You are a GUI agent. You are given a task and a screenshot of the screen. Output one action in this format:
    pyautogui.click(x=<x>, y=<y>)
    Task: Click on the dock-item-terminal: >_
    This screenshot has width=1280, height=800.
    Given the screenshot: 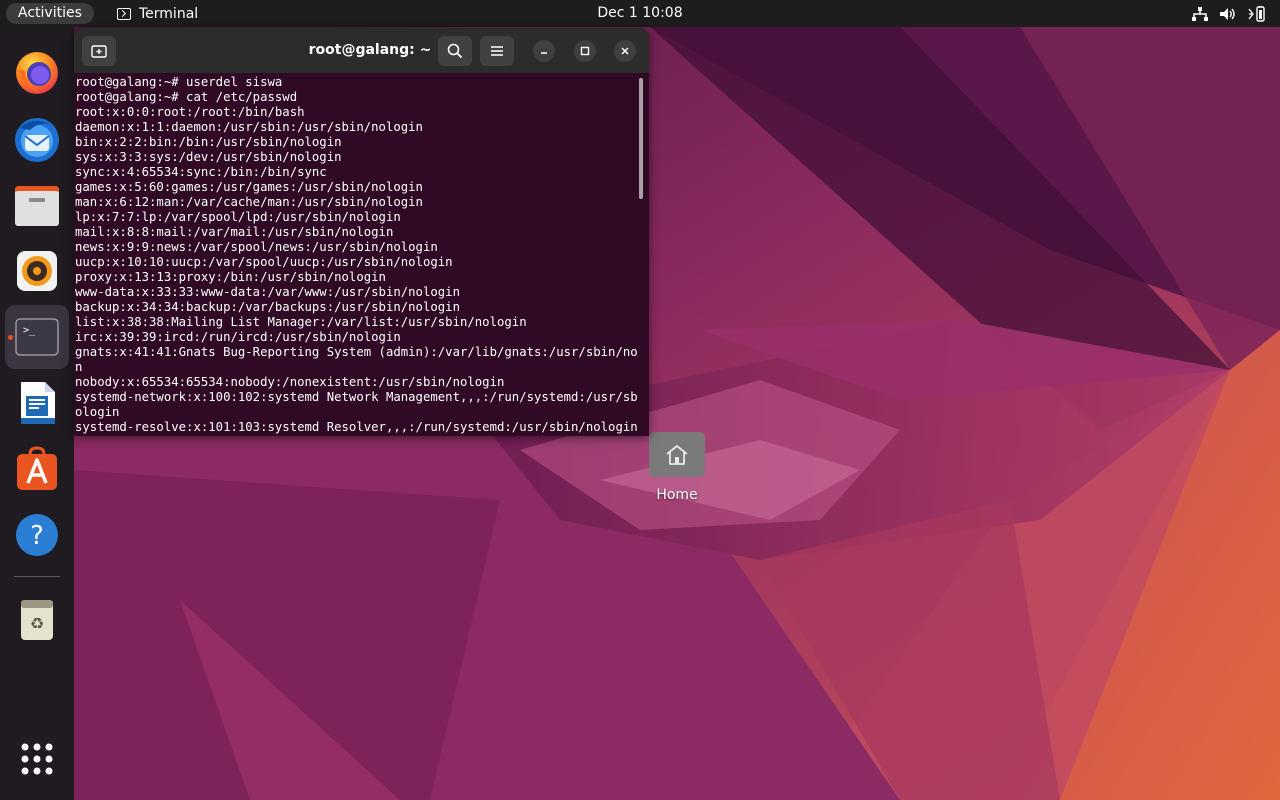 What is the action you would take?
    pyautogui.click(x=37, y=337)
    